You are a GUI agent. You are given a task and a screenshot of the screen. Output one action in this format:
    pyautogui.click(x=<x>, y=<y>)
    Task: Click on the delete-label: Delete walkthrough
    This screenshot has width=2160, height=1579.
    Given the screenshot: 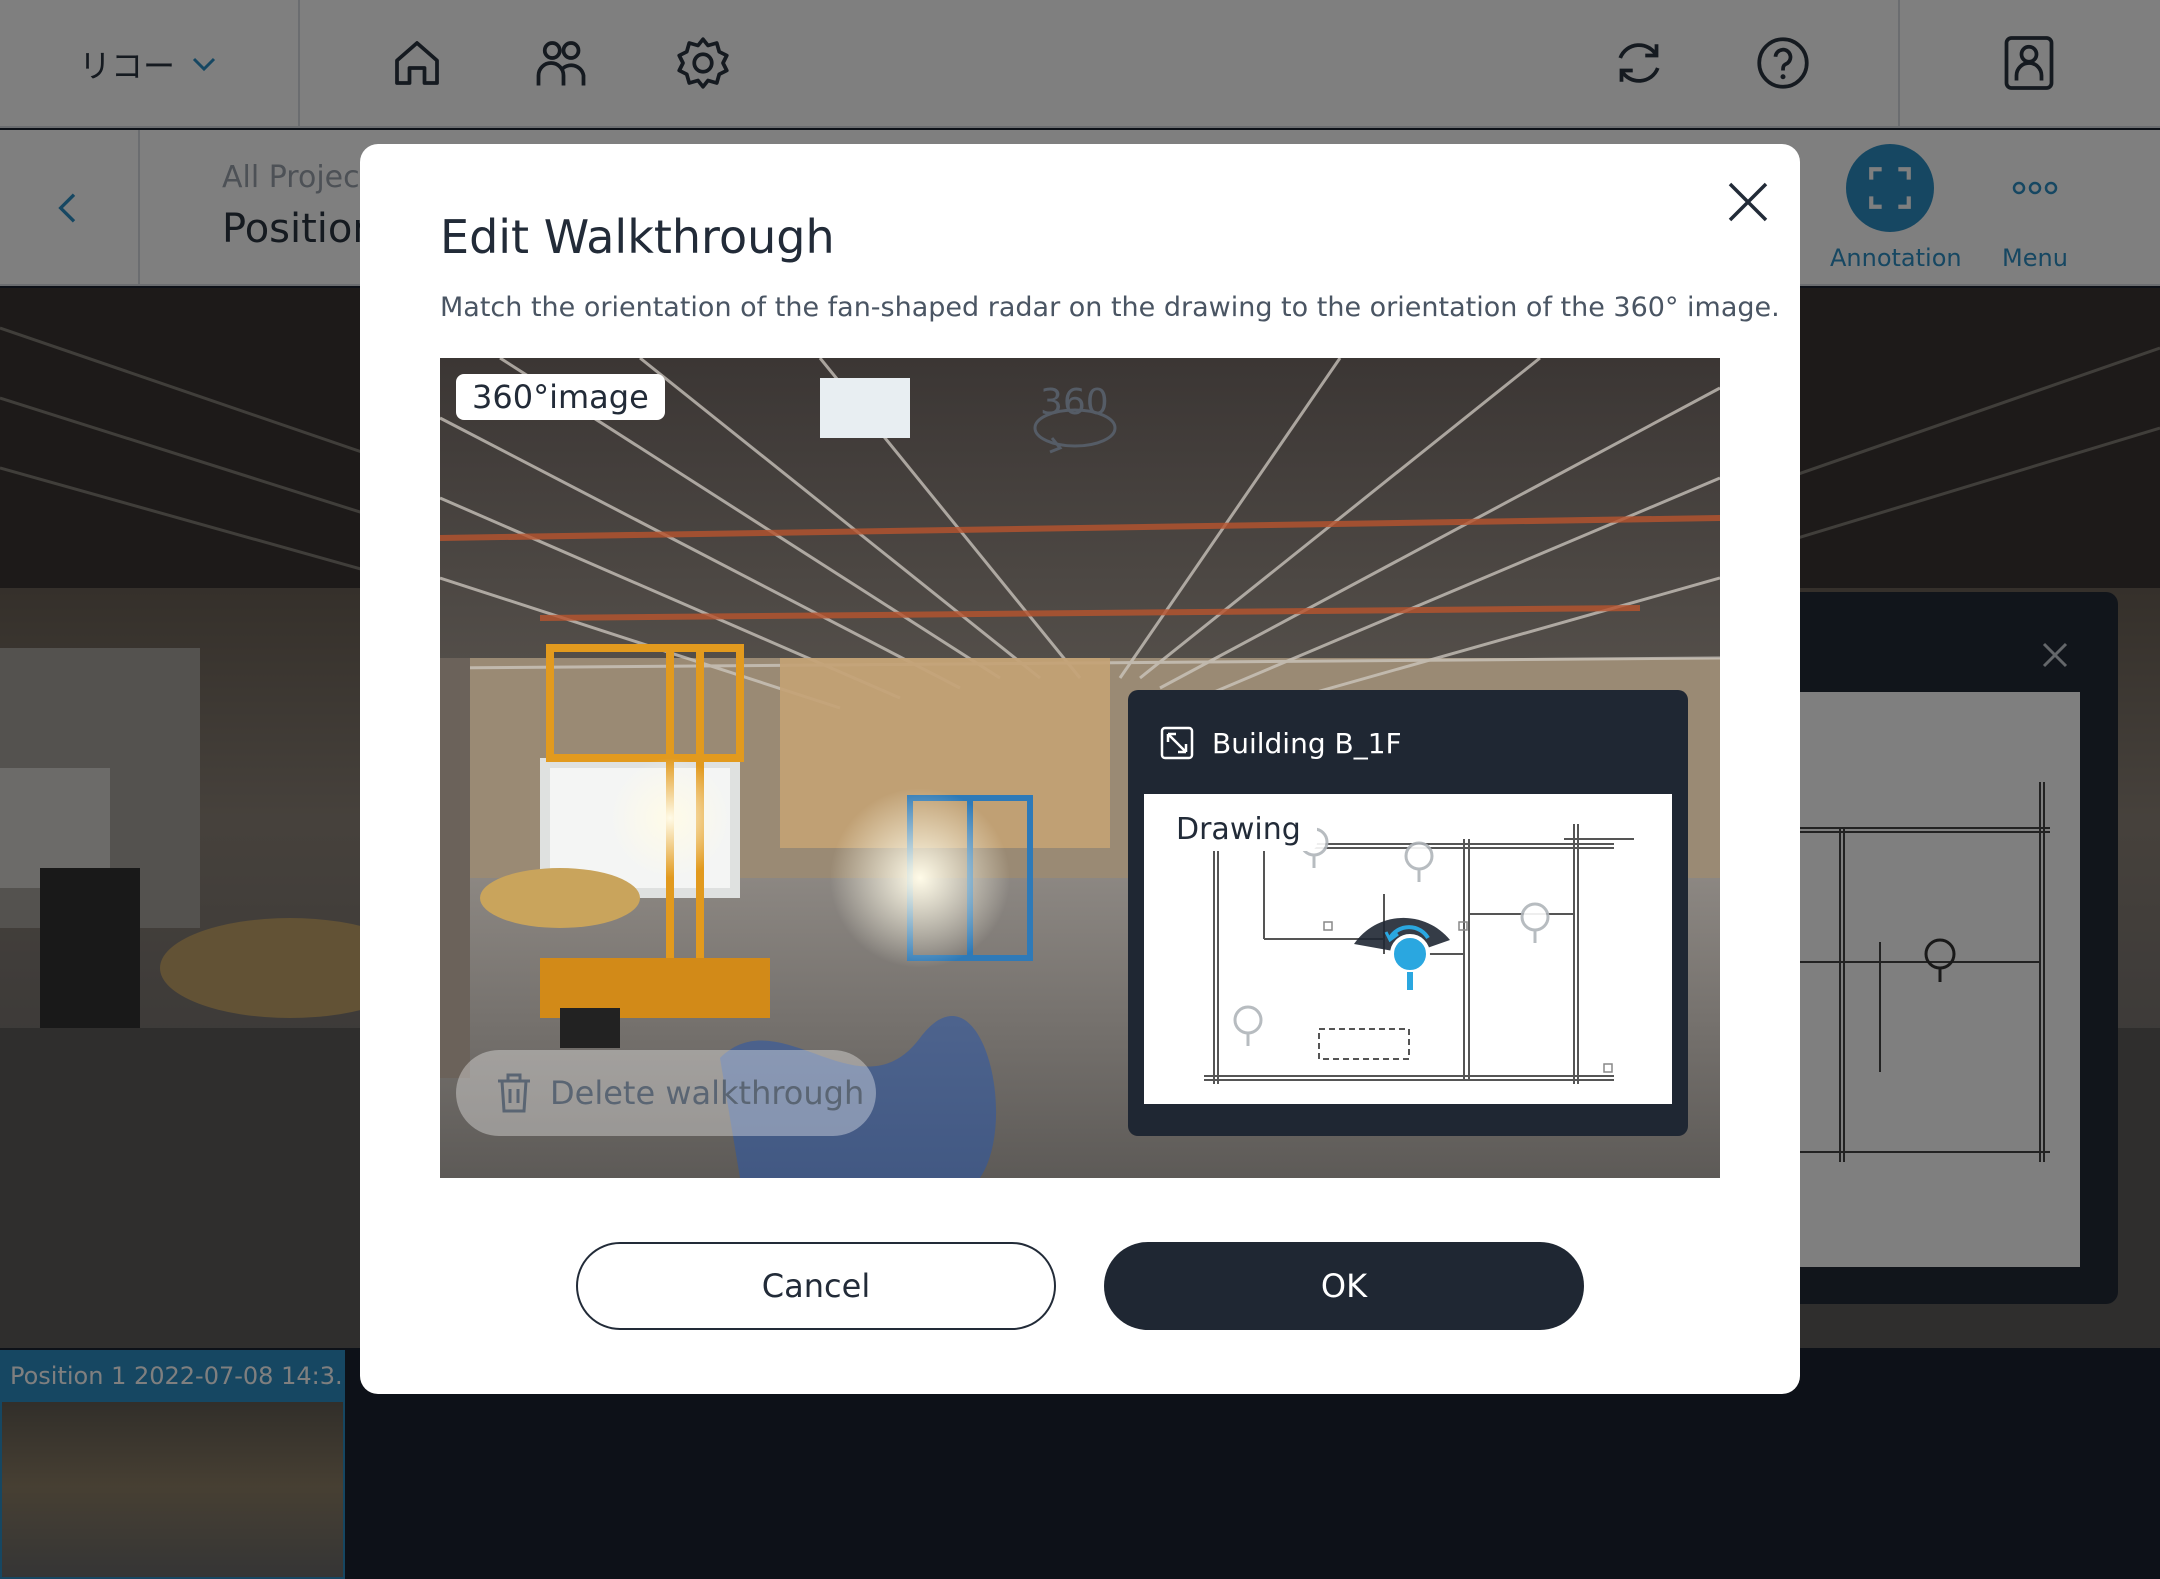 What is the action you would take?
    pyautogui.click(x=707, y=1093)
    